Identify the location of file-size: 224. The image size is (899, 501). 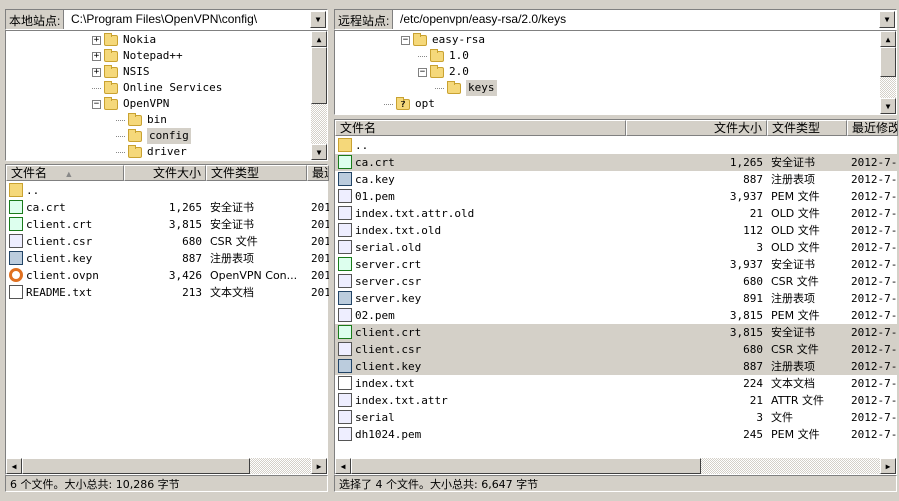
(753, 383).